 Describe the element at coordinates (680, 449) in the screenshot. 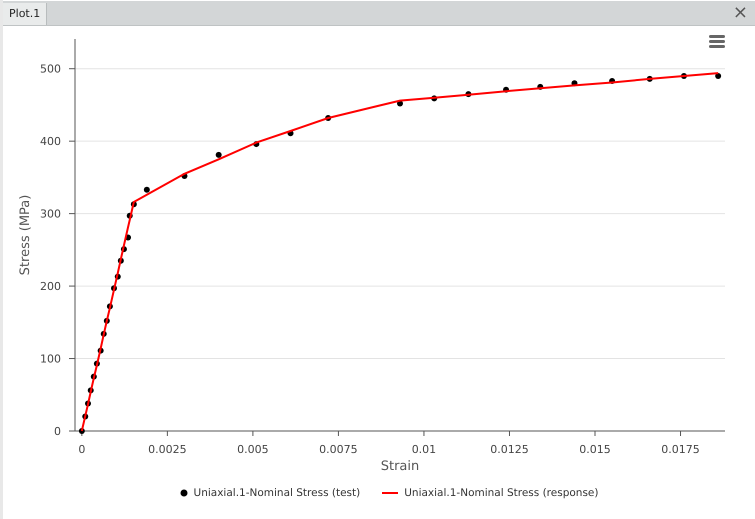

I see `x-tick-label: 0.0175` at that location.